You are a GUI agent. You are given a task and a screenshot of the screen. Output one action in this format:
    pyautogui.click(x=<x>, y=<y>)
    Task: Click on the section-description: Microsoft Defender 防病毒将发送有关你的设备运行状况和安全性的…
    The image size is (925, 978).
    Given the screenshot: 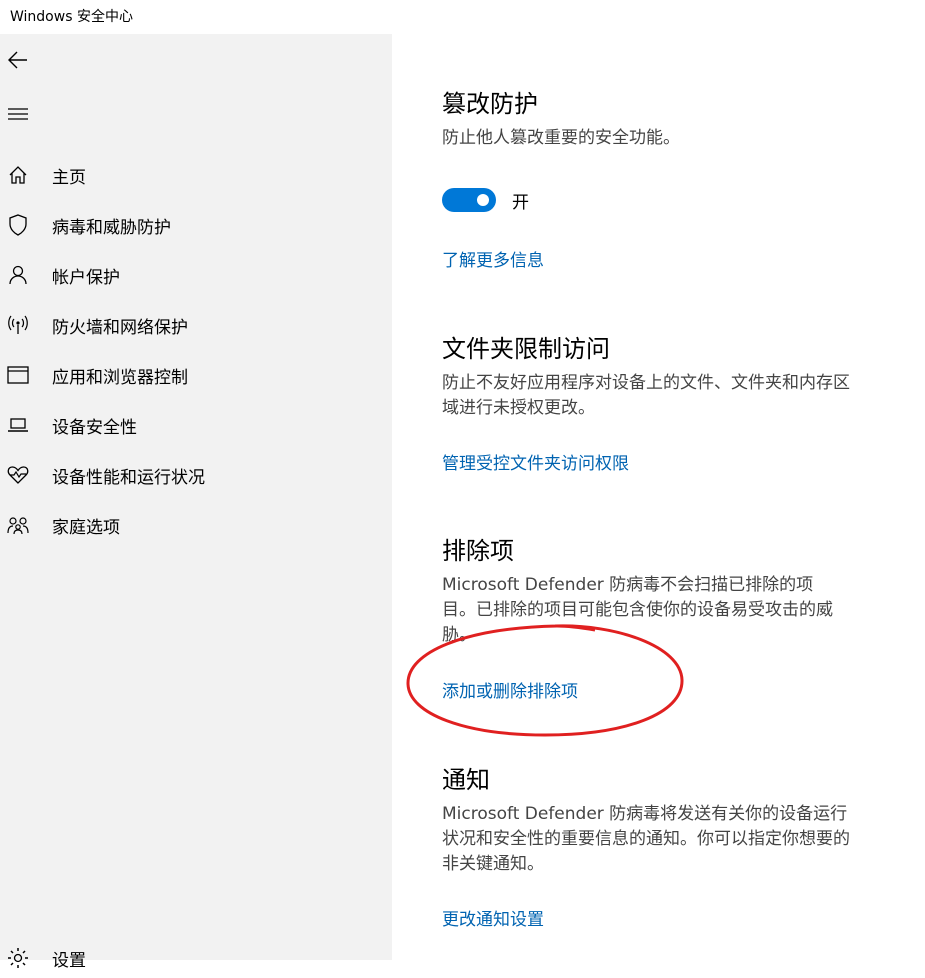 What is the action you would take?
    pyautogui.click(x=646, y=839)
    